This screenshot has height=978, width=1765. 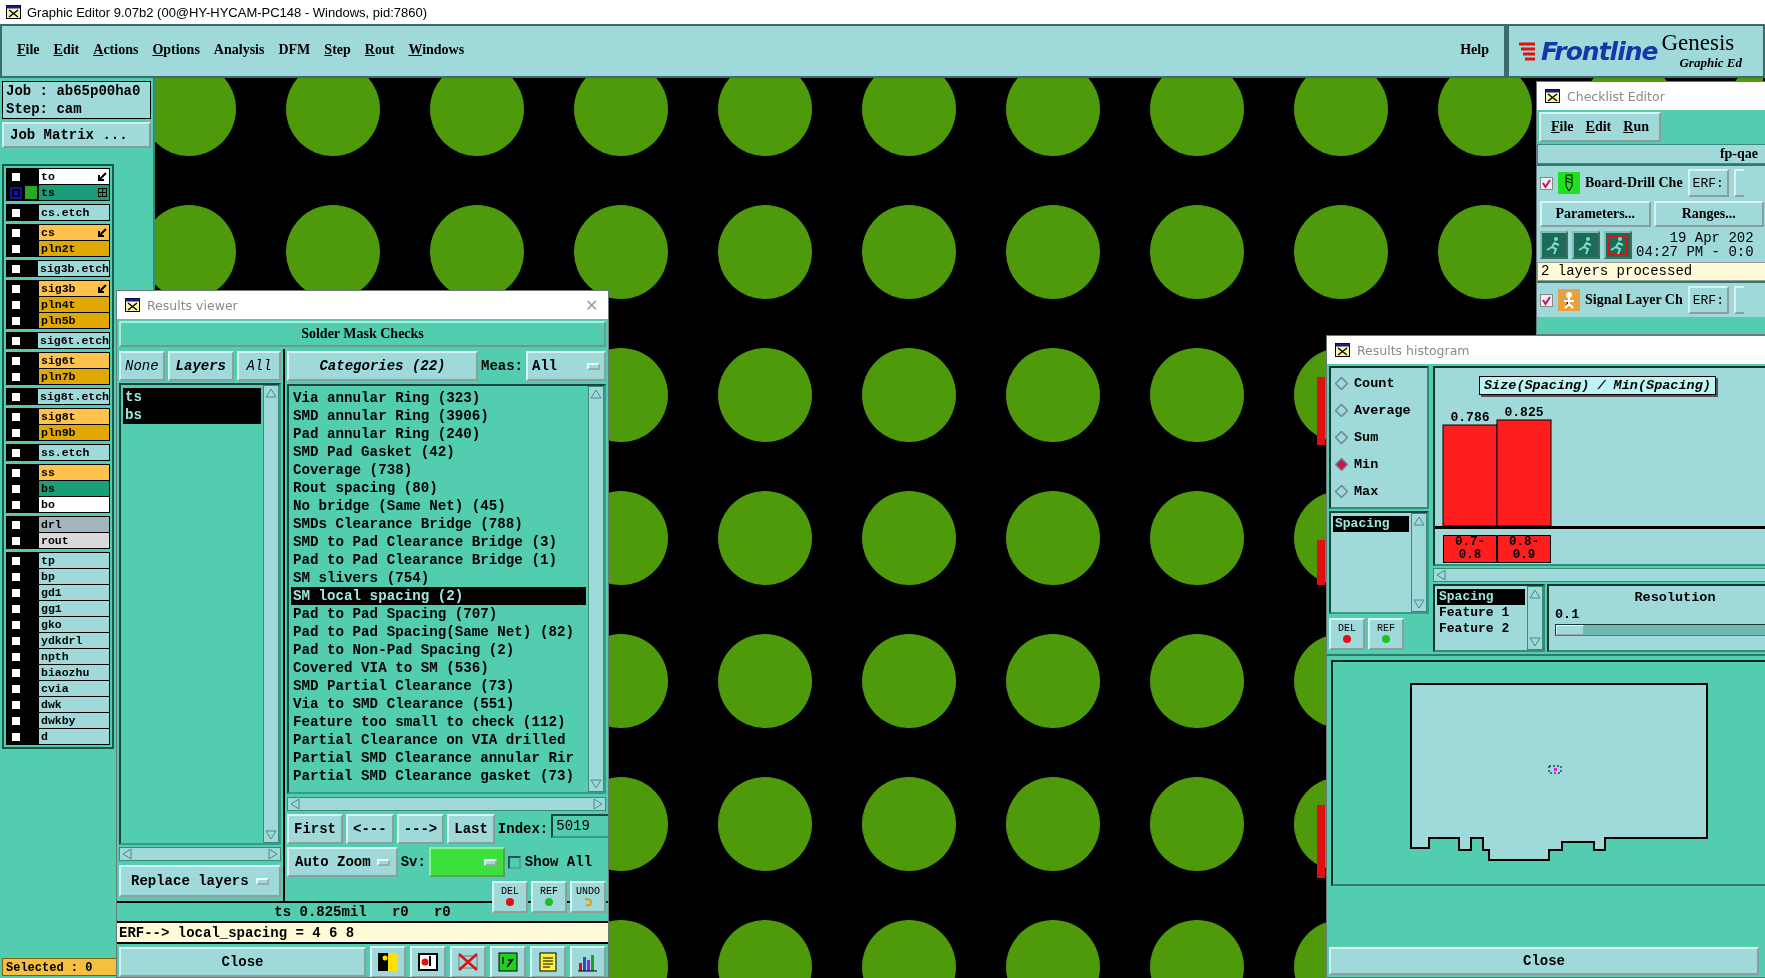 I want to click on menu-item: Step, so click(x=337, y=51).